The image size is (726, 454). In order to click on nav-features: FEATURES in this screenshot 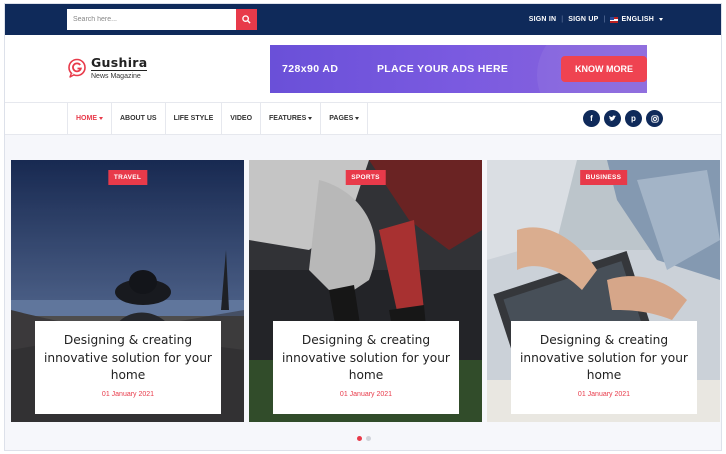, I will do `click(291, 118)`.